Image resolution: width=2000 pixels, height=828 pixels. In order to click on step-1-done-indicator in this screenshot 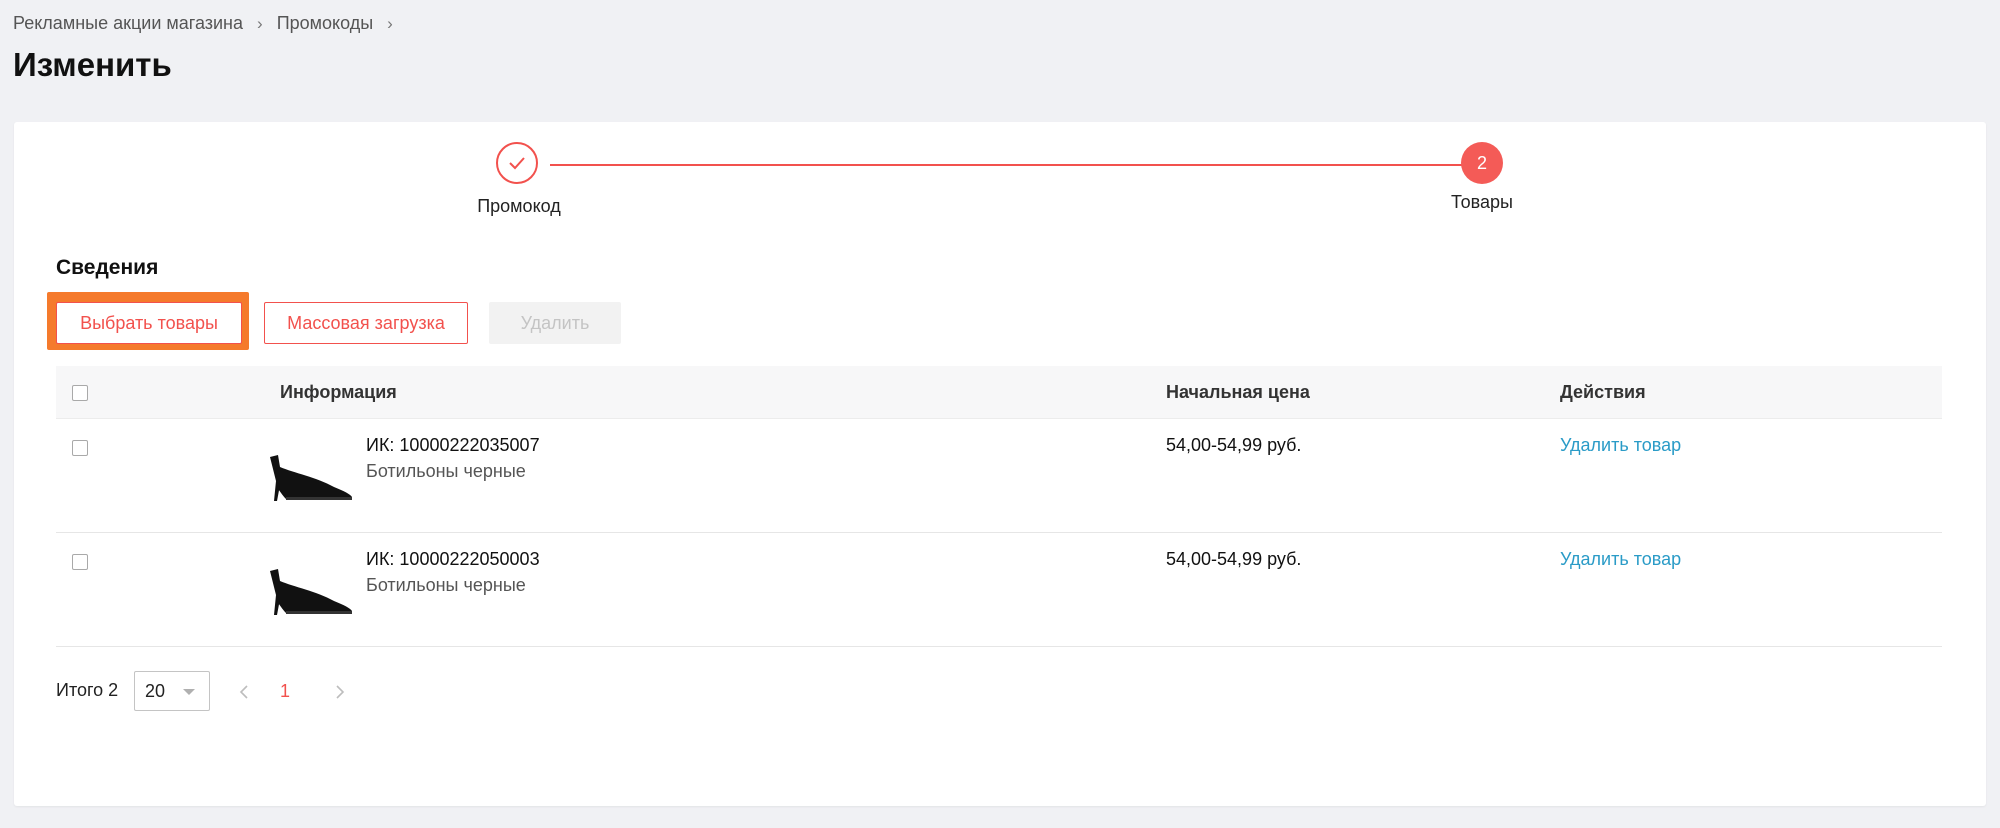, I will do `click(517, 163)`.